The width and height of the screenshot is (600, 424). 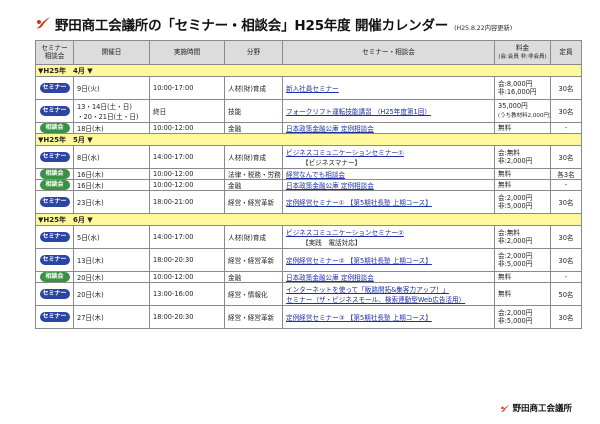 I want to click on event-title-link: フォークリフト運転技能講習 （H25年度第1回）, so click(x=358, y=112).